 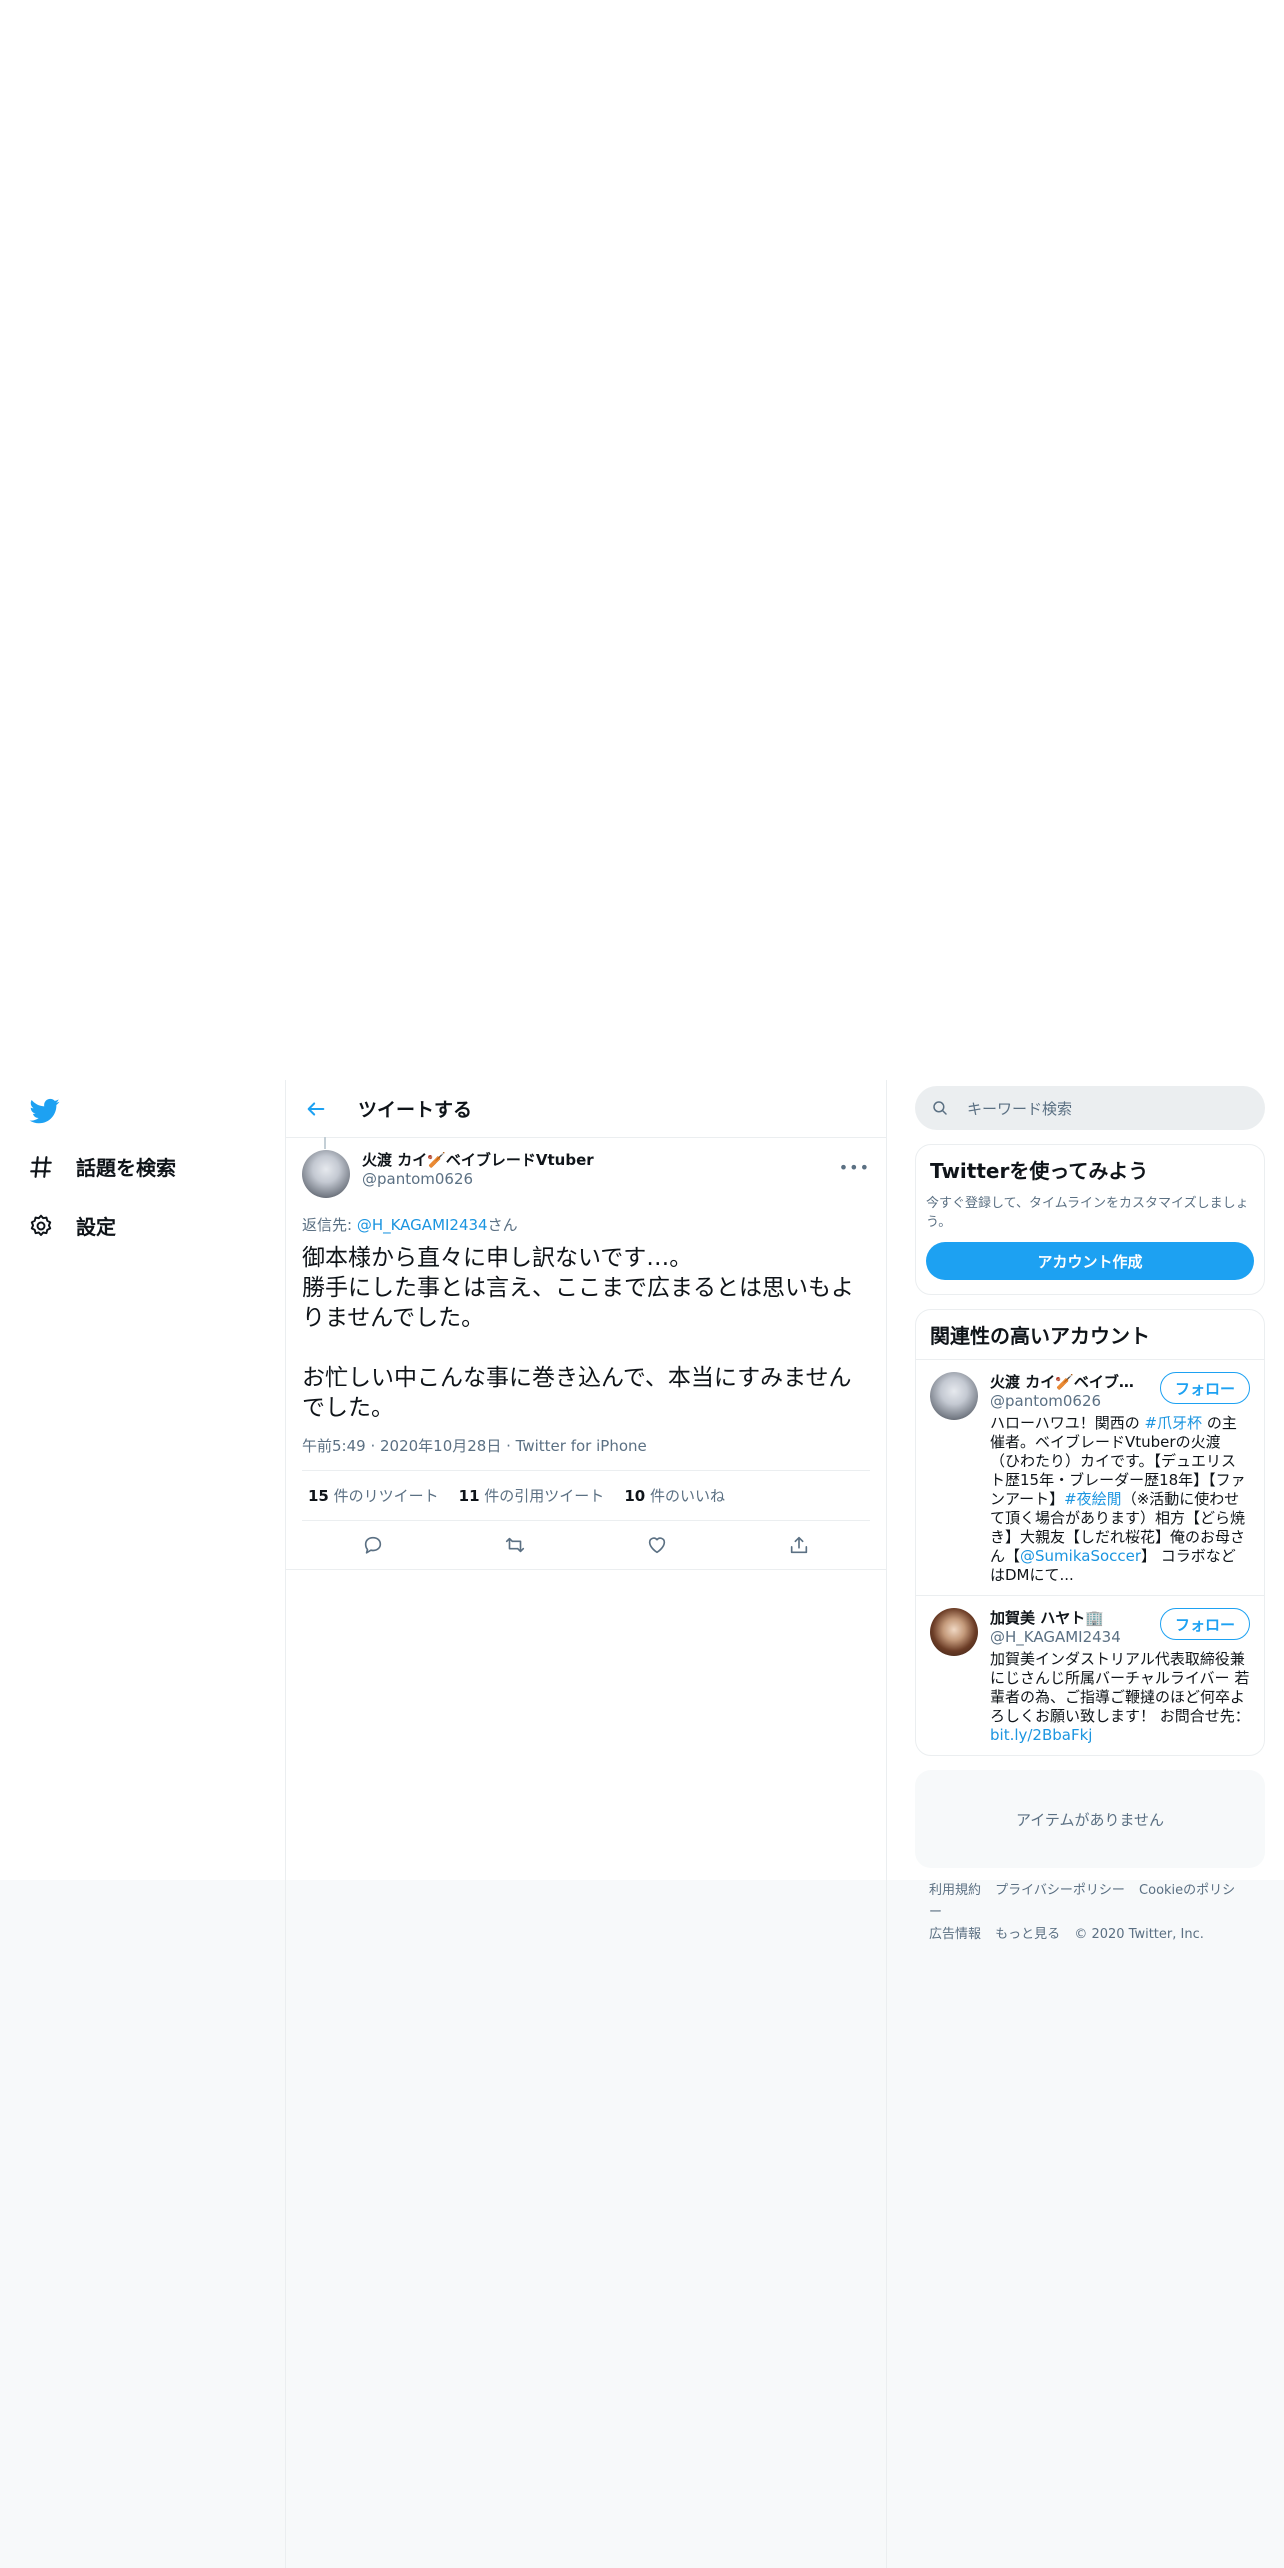 What do you see at coordinates (478, 1179) in the screenshot?
I see `author-handle: @pantom0626` at bounding box center [478, 1179].